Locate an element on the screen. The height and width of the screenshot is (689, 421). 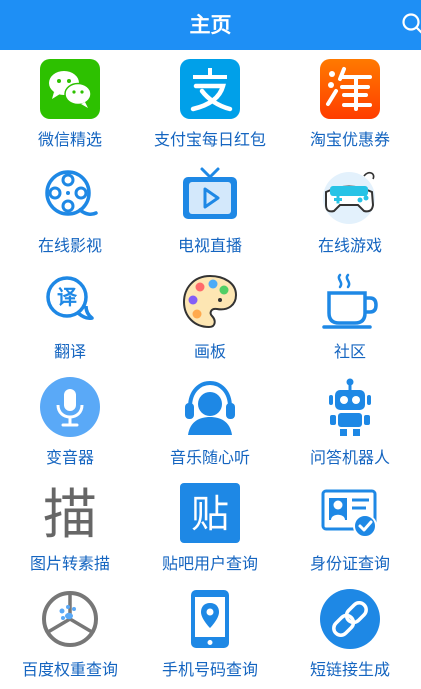
headphones-icon is located at coordinates (210, 407).